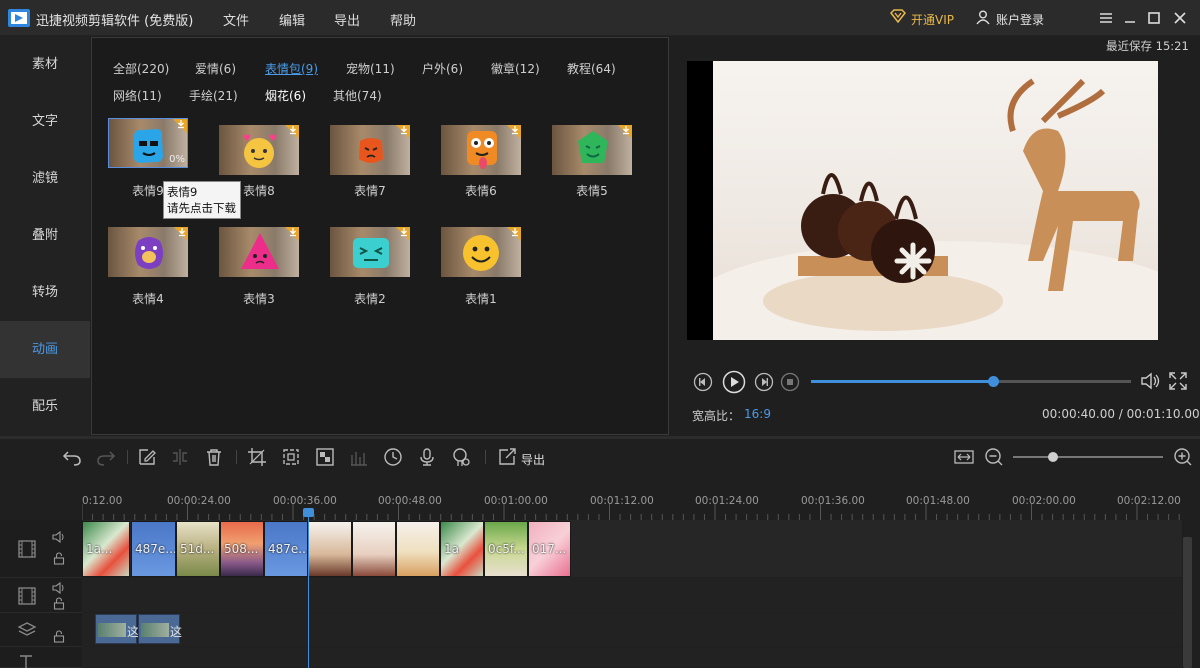 This screenshot has height=668, width=1200. I want to click on category-love: 爱情(6), so click(215, 68).